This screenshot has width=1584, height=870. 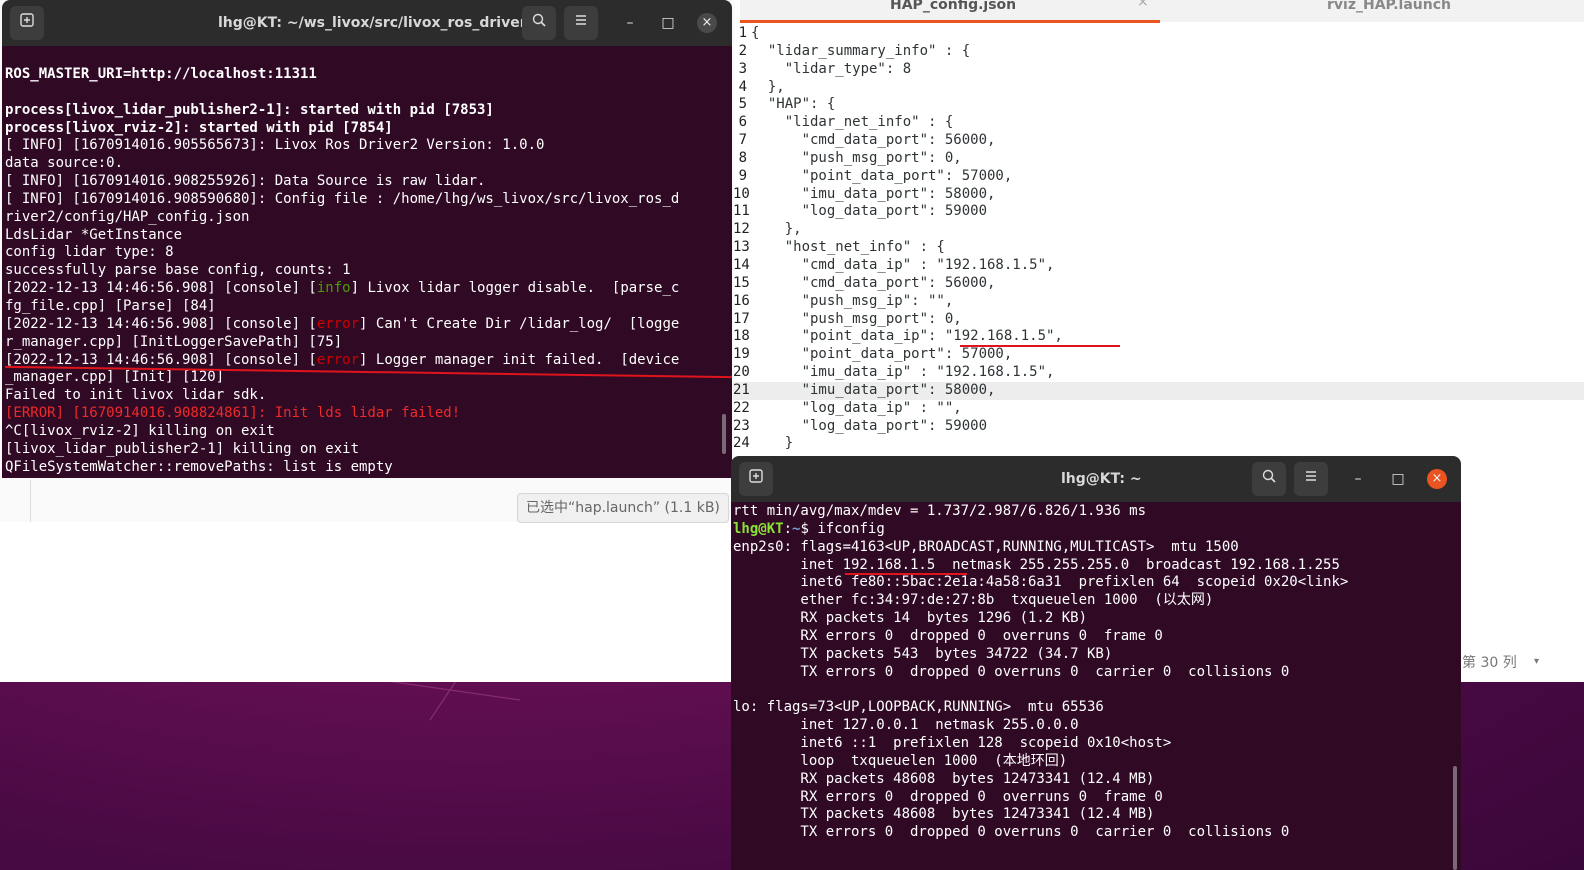 What do you see at coordinates (1158, 320) in the screenshot?
I see `code-line: 17 "push_msg_port": 0,` at bounding box center [1158, 320].